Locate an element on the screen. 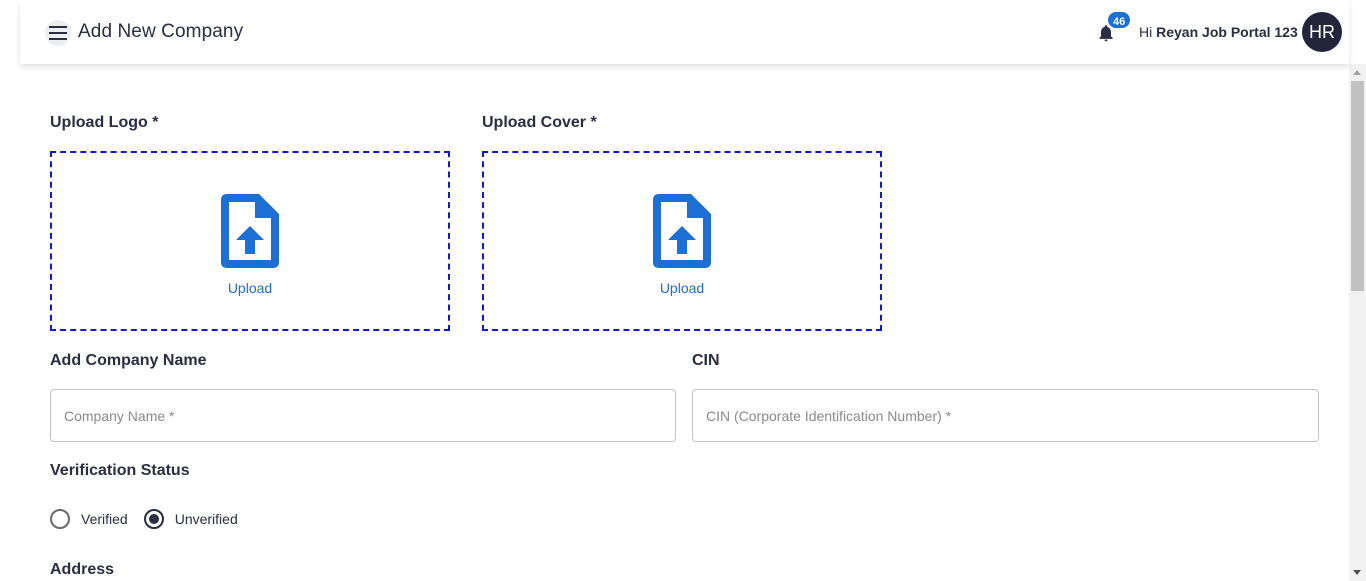  radio-unverified: Unverified is located at coordinates (190, 519).